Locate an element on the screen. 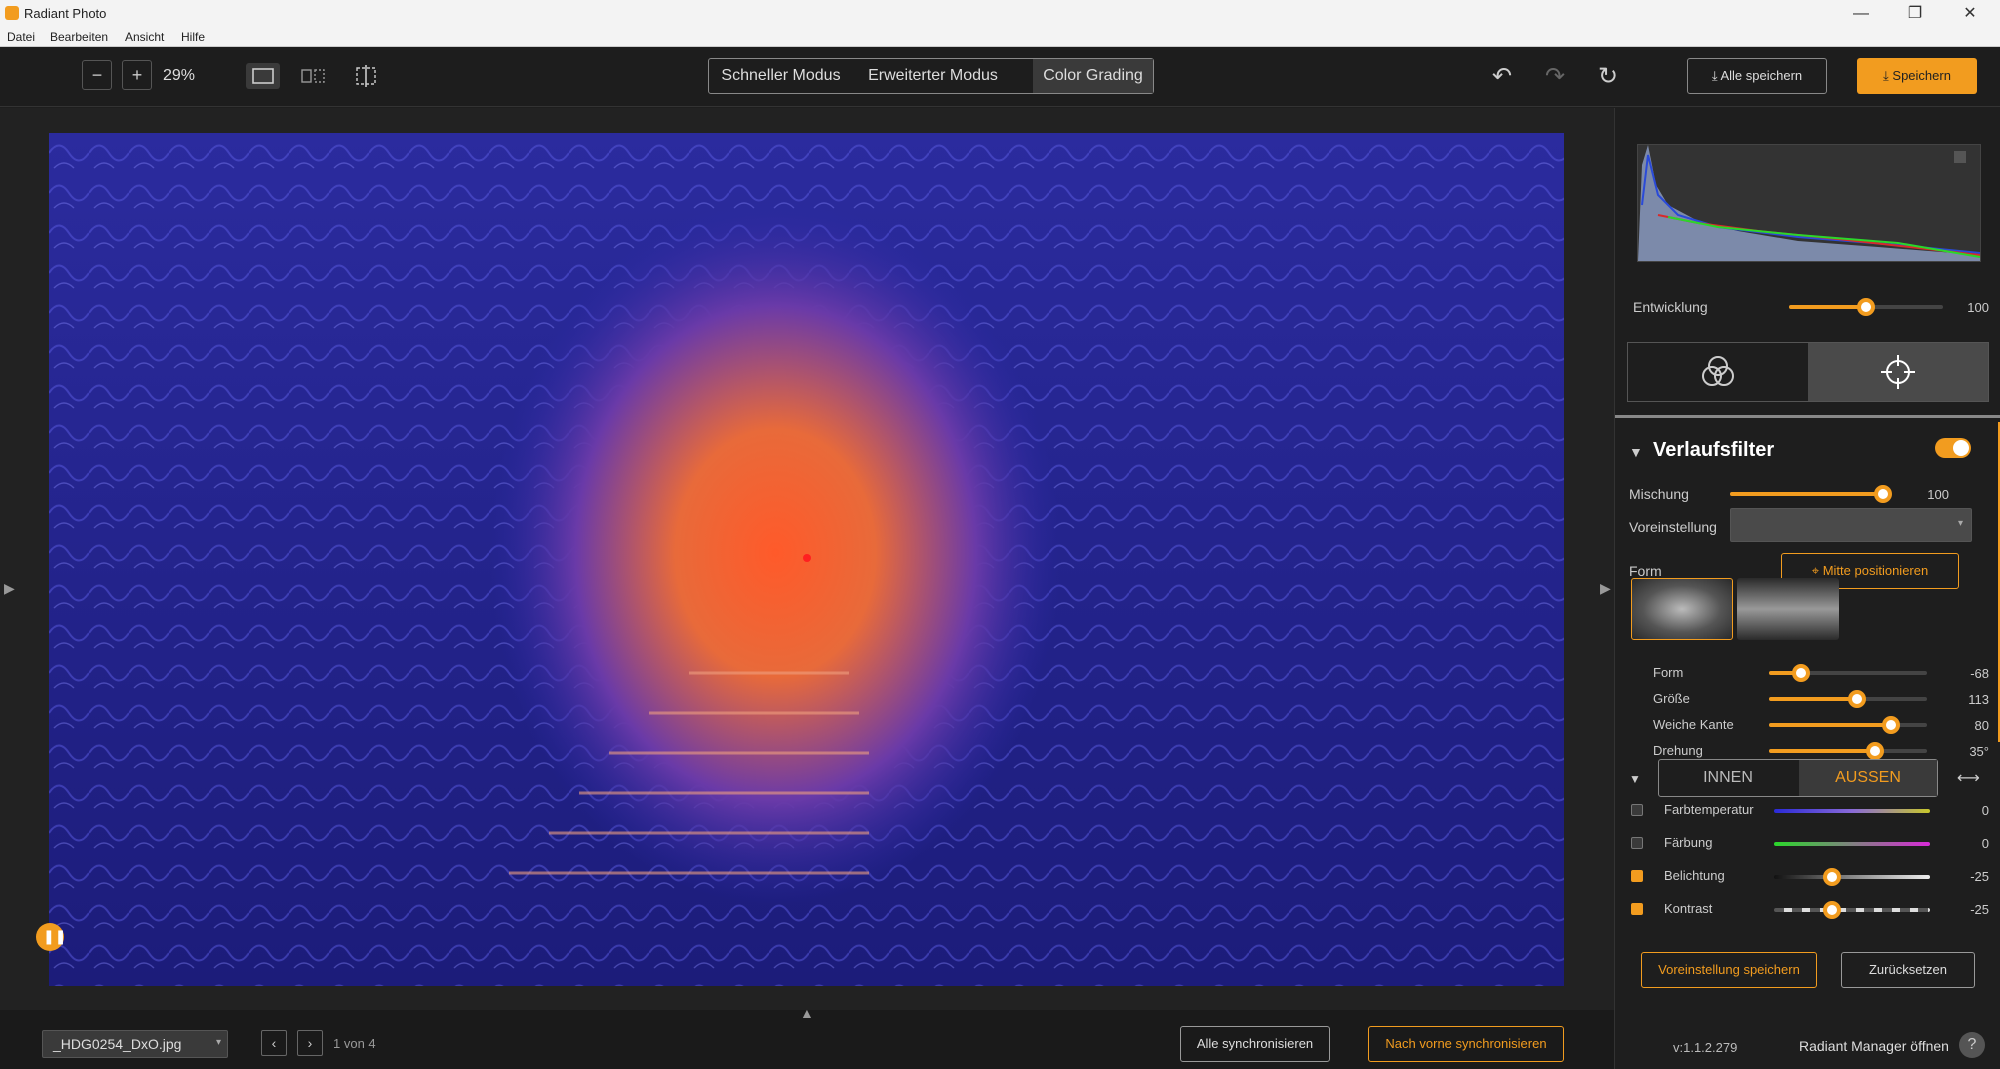 This screenshot has width=2000, height=1069. mischung-thumb is located at coordinates (1882, 494).